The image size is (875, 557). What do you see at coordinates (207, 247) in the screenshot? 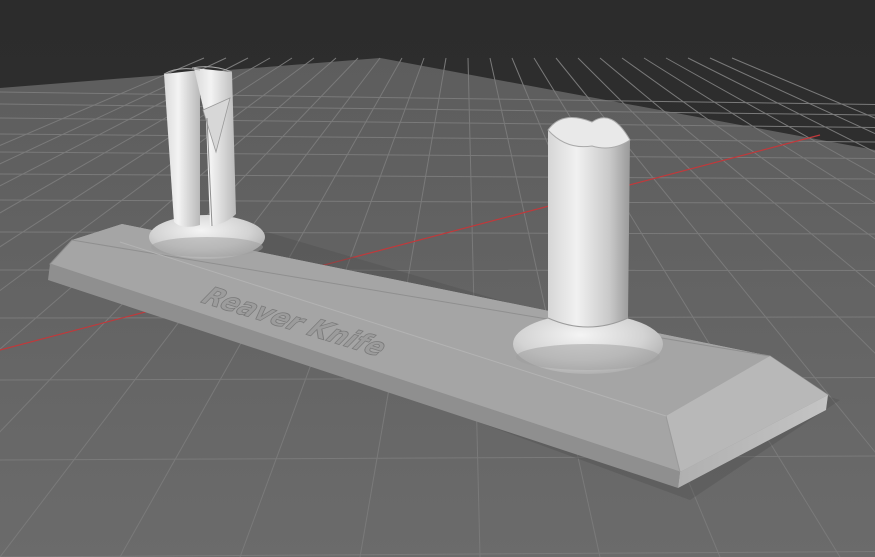
I see `left-dome-shadow` at bounding box center [207, 247].